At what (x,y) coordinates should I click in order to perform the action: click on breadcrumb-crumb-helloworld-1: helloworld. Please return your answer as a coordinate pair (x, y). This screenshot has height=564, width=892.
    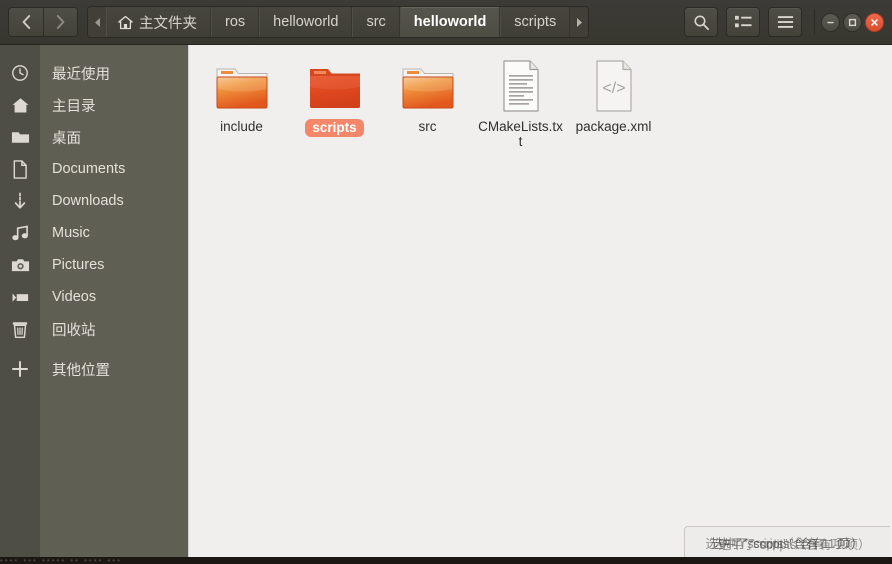
    Looking at the image, I should click on (306, 22).